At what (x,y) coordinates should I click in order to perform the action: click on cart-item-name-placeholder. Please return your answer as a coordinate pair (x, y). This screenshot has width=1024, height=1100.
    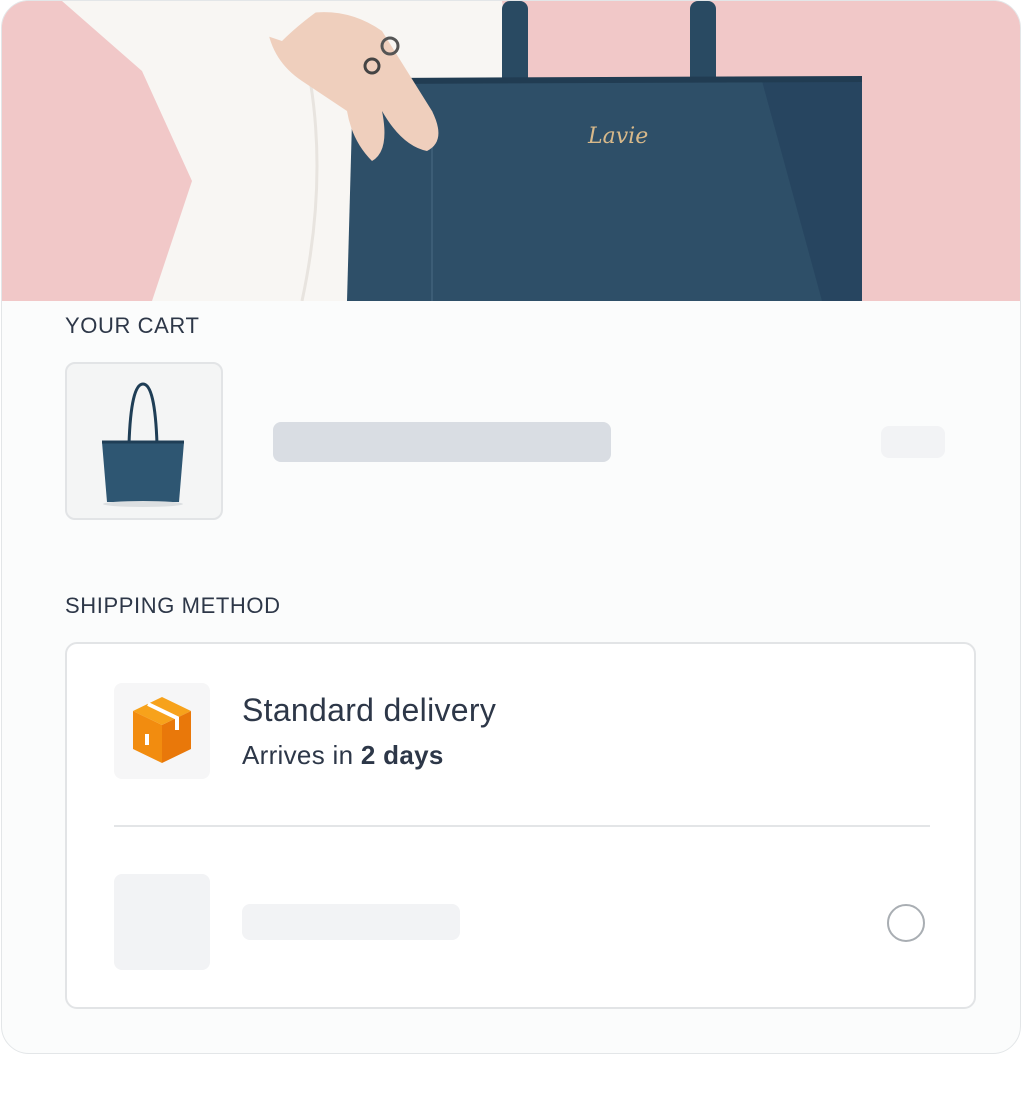
    Looking at the image, I should click on (442, 442).